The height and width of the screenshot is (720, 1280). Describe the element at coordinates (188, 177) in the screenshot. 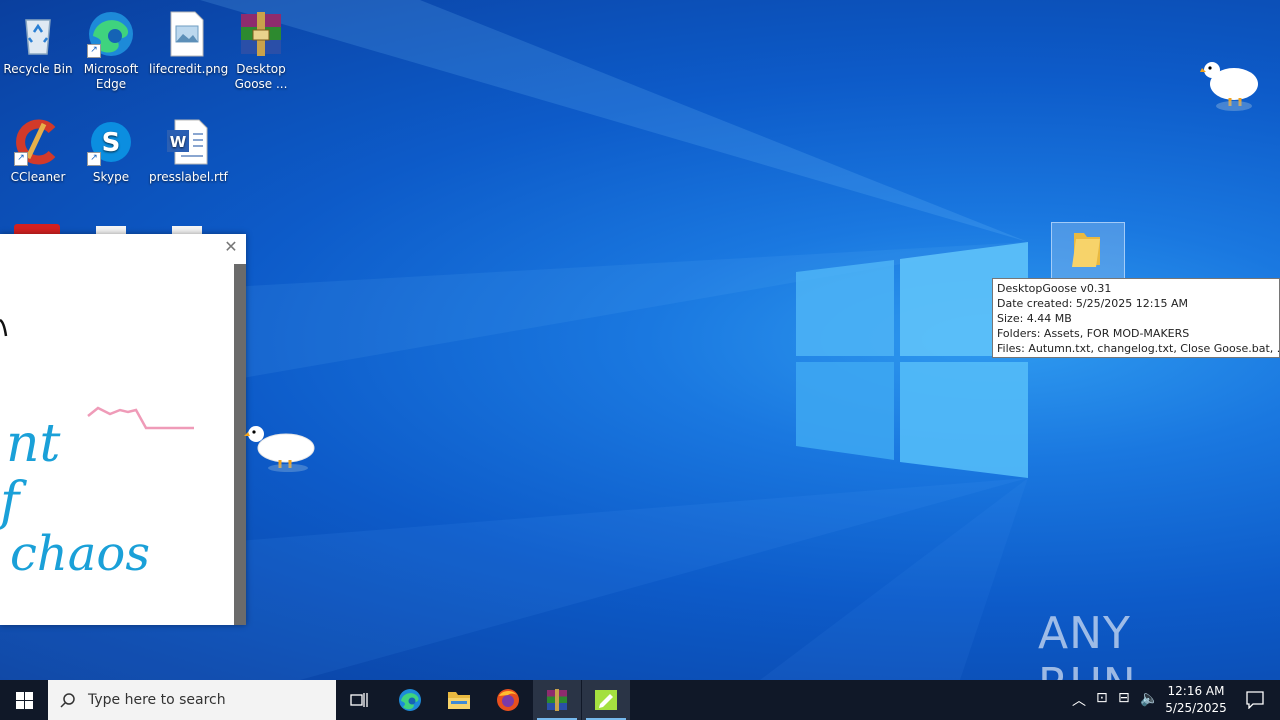

I see `desktop-icon-label: presslabel.rtf` at that location.